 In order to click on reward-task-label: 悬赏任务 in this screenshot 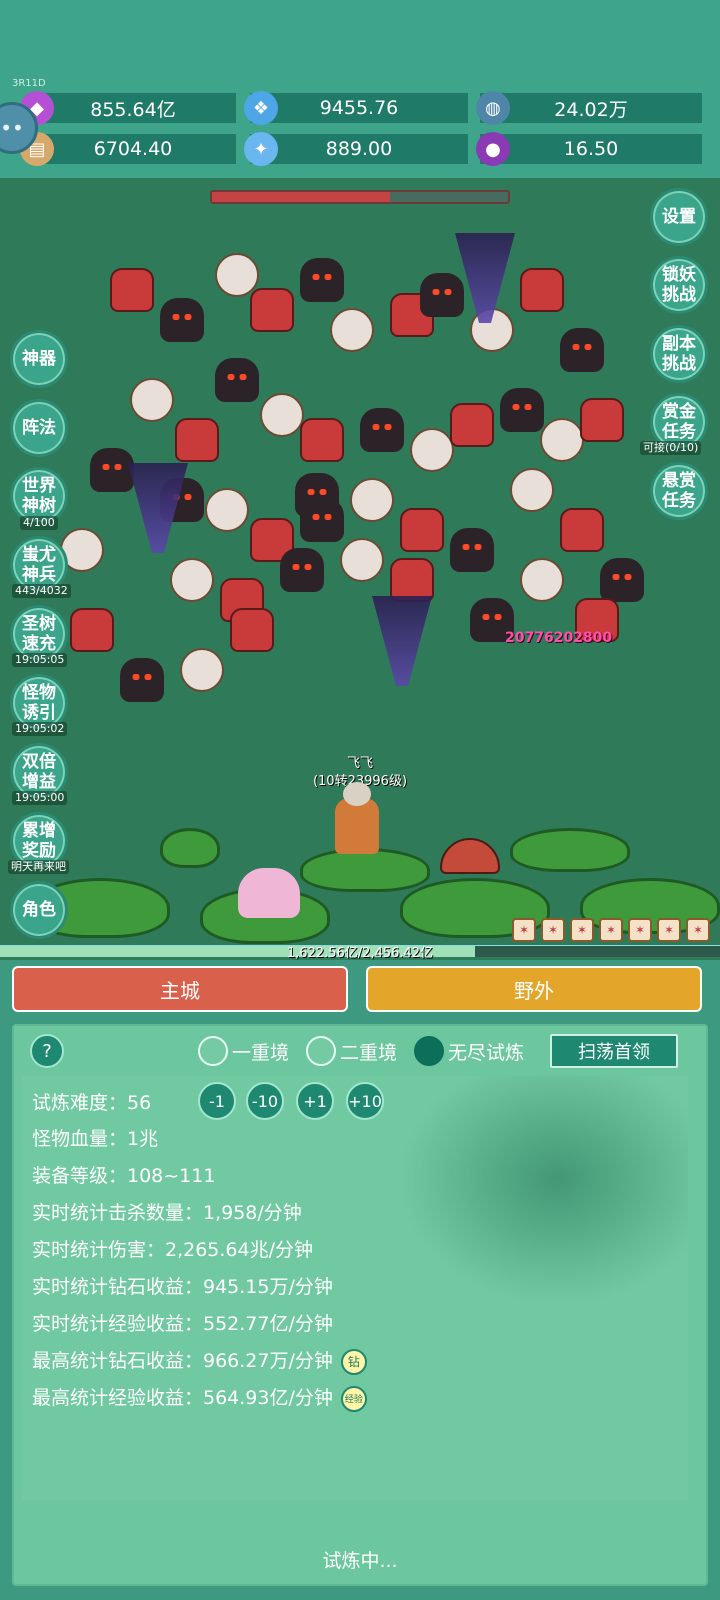, I will do `click(679, 491)`.